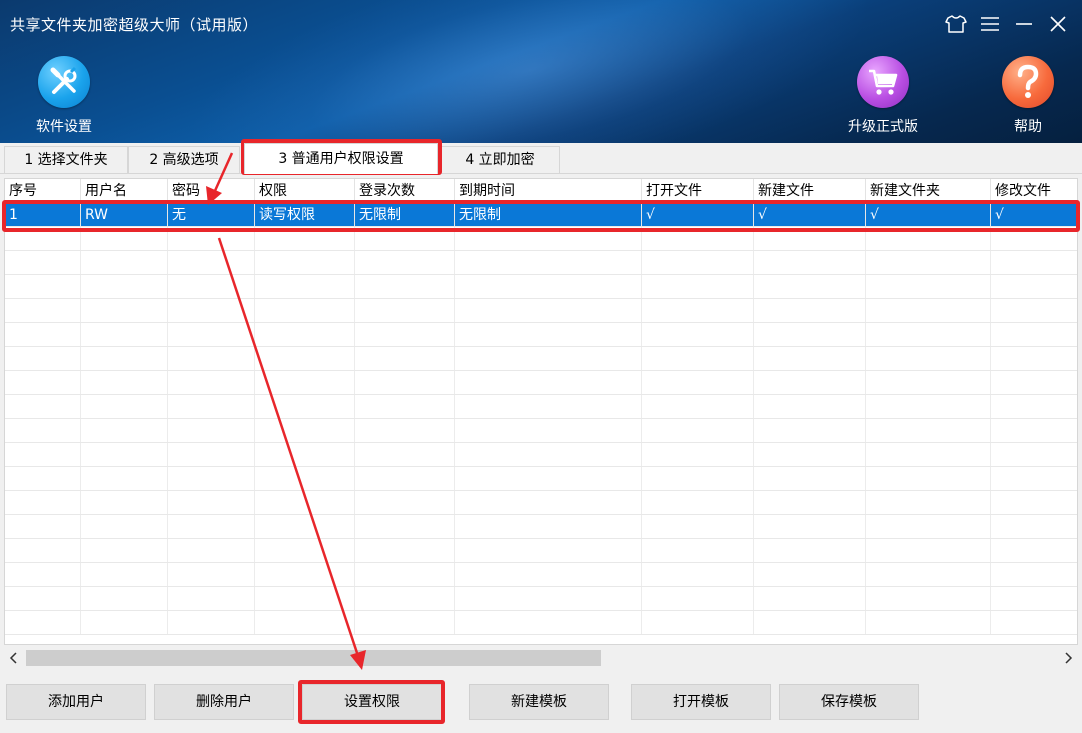  Describe the element at coordinates (313, 658) in the screenshot. I see `scrollbar-thumb` at that location.